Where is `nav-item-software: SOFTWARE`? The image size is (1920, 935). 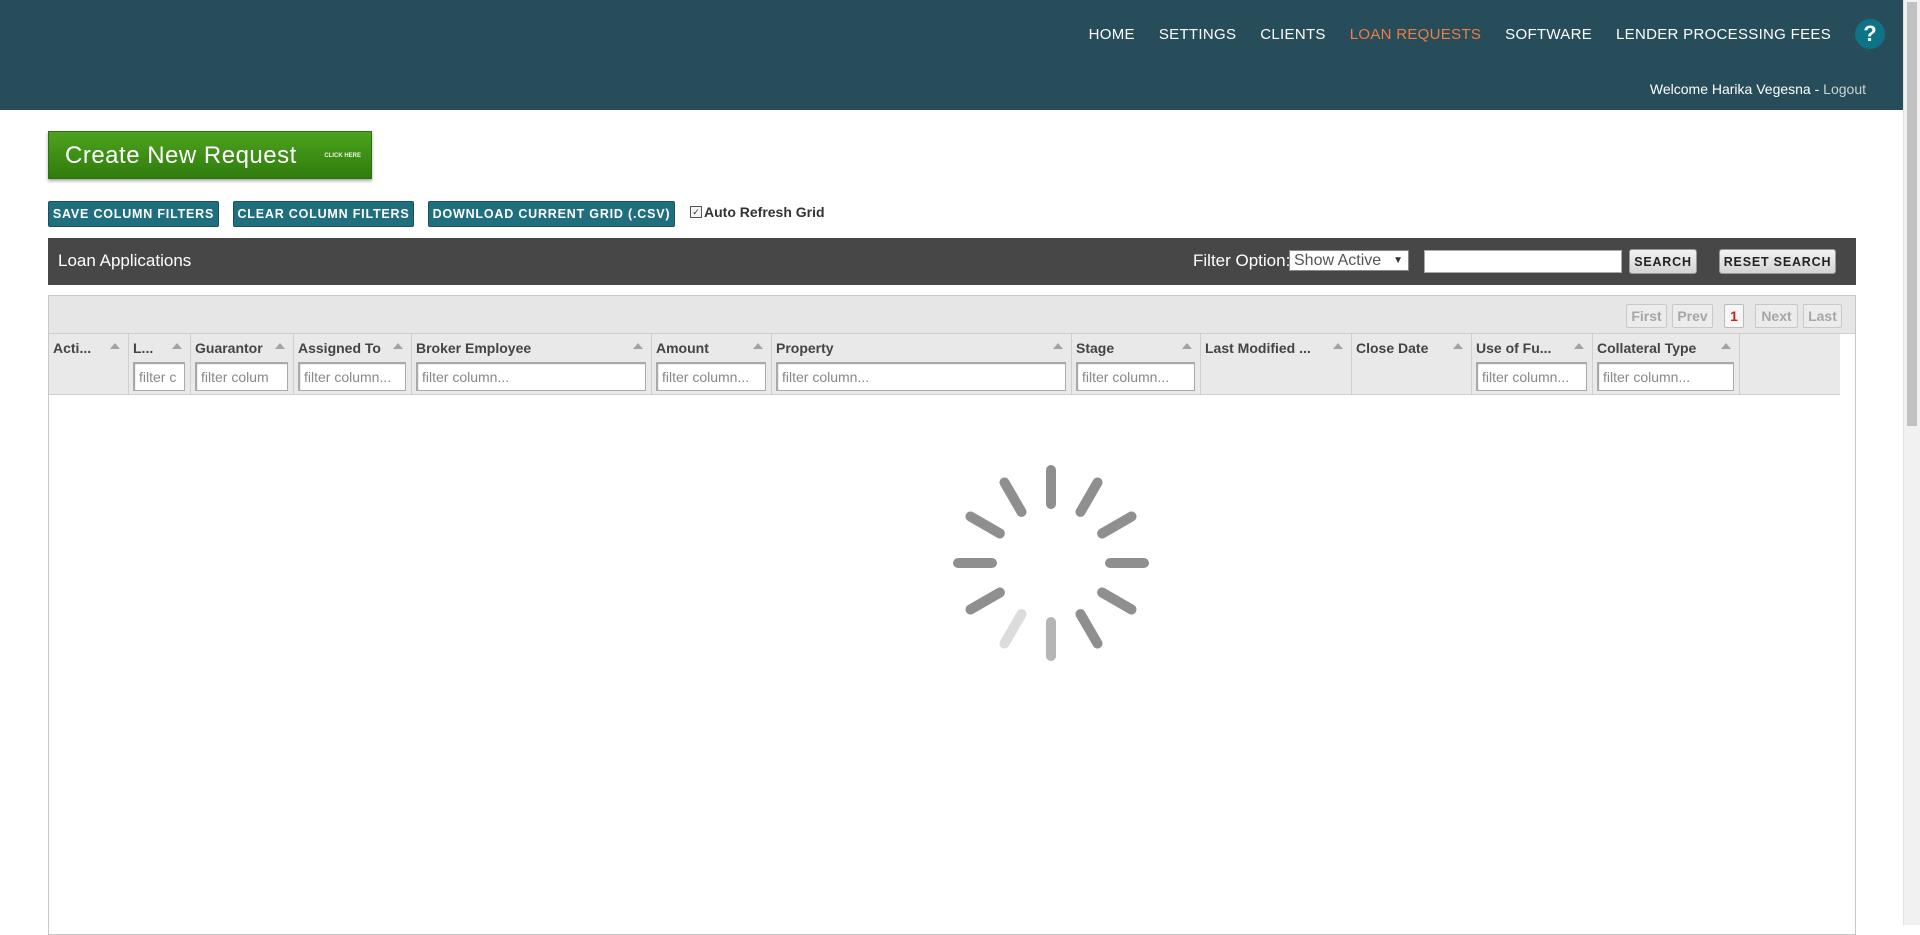
nav-item-software: SOFTWARE is located at coordinates (1548, 34).